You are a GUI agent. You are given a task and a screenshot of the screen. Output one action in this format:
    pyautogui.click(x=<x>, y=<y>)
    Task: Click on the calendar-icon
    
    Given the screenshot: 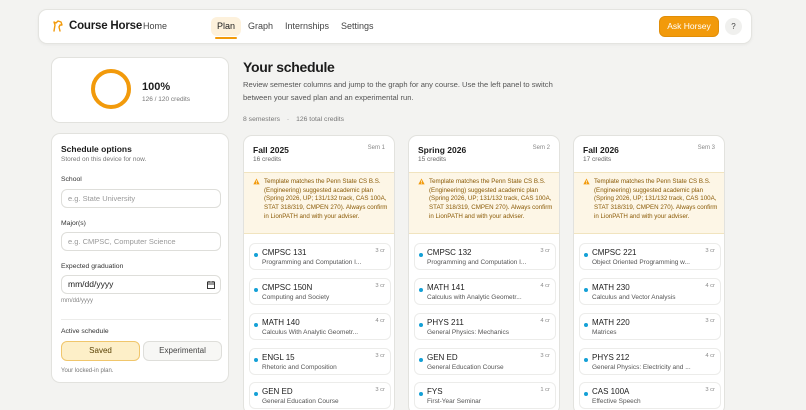 What is the action you would take?
    pyautogui.click(x=211, y=285)
    